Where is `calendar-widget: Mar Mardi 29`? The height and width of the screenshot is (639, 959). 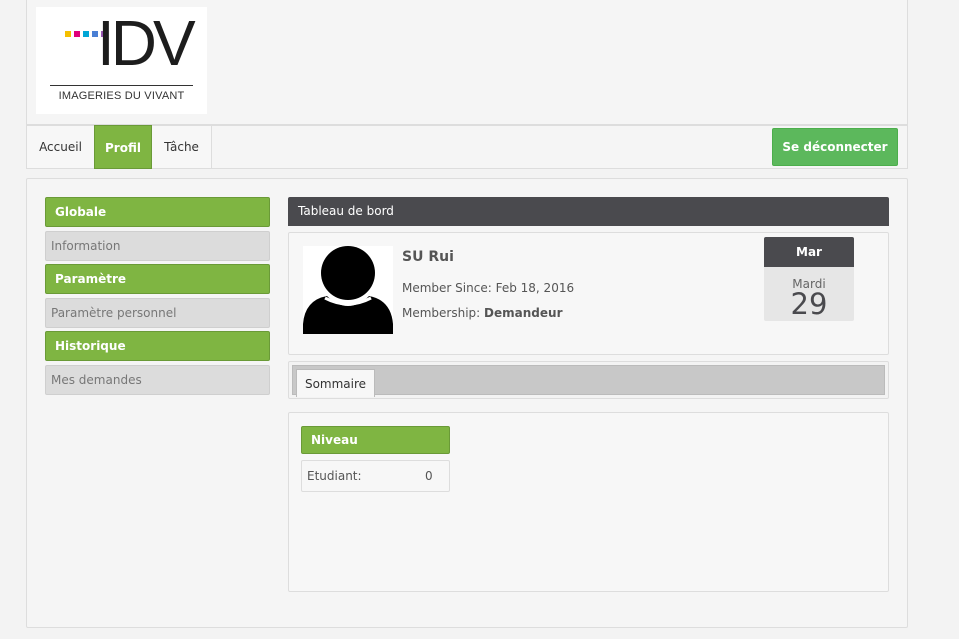
calendar-widget: Mar Mardi 29 is located at coordinates (809, 279).